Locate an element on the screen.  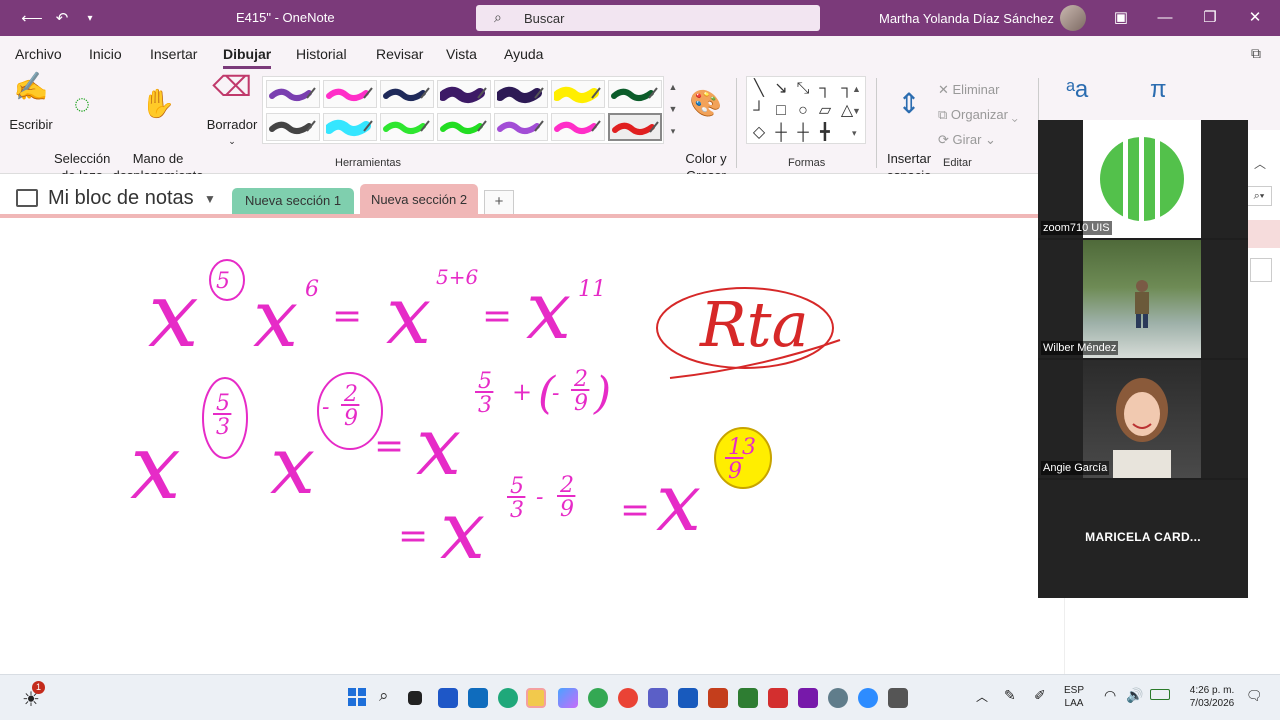
task-view-icon is located at coordinates (415, 698).